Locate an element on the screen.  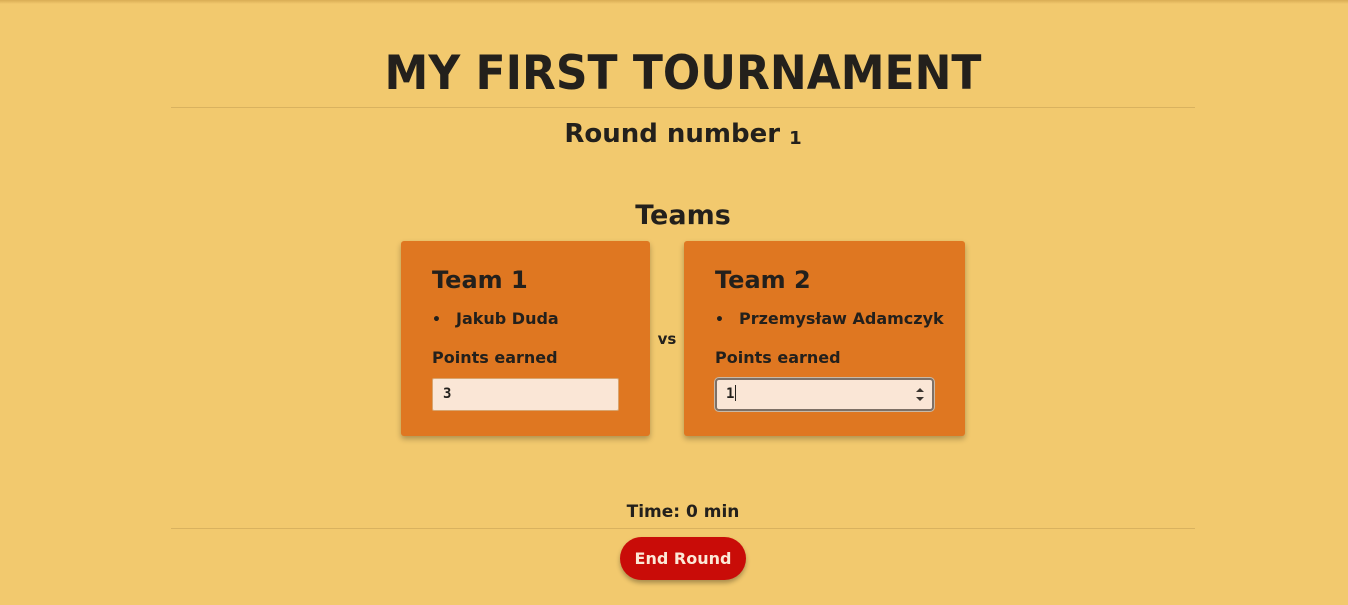
round-heading: Round number 1 is located at coordinates (683, 136).